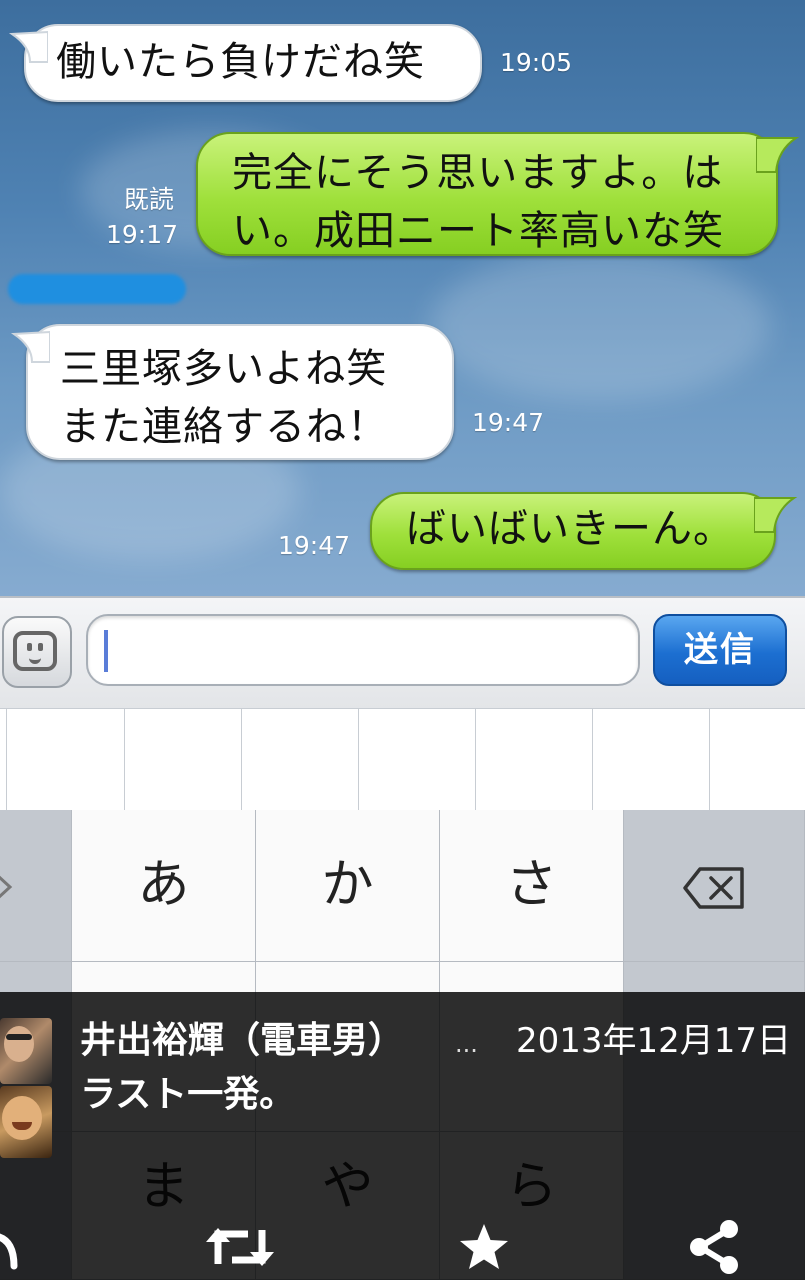 The width and height of the screenshot is (805, 1280). Describe the element at coordinates (713, 888) in the screenshot. I see `backspace-icon` at that location.